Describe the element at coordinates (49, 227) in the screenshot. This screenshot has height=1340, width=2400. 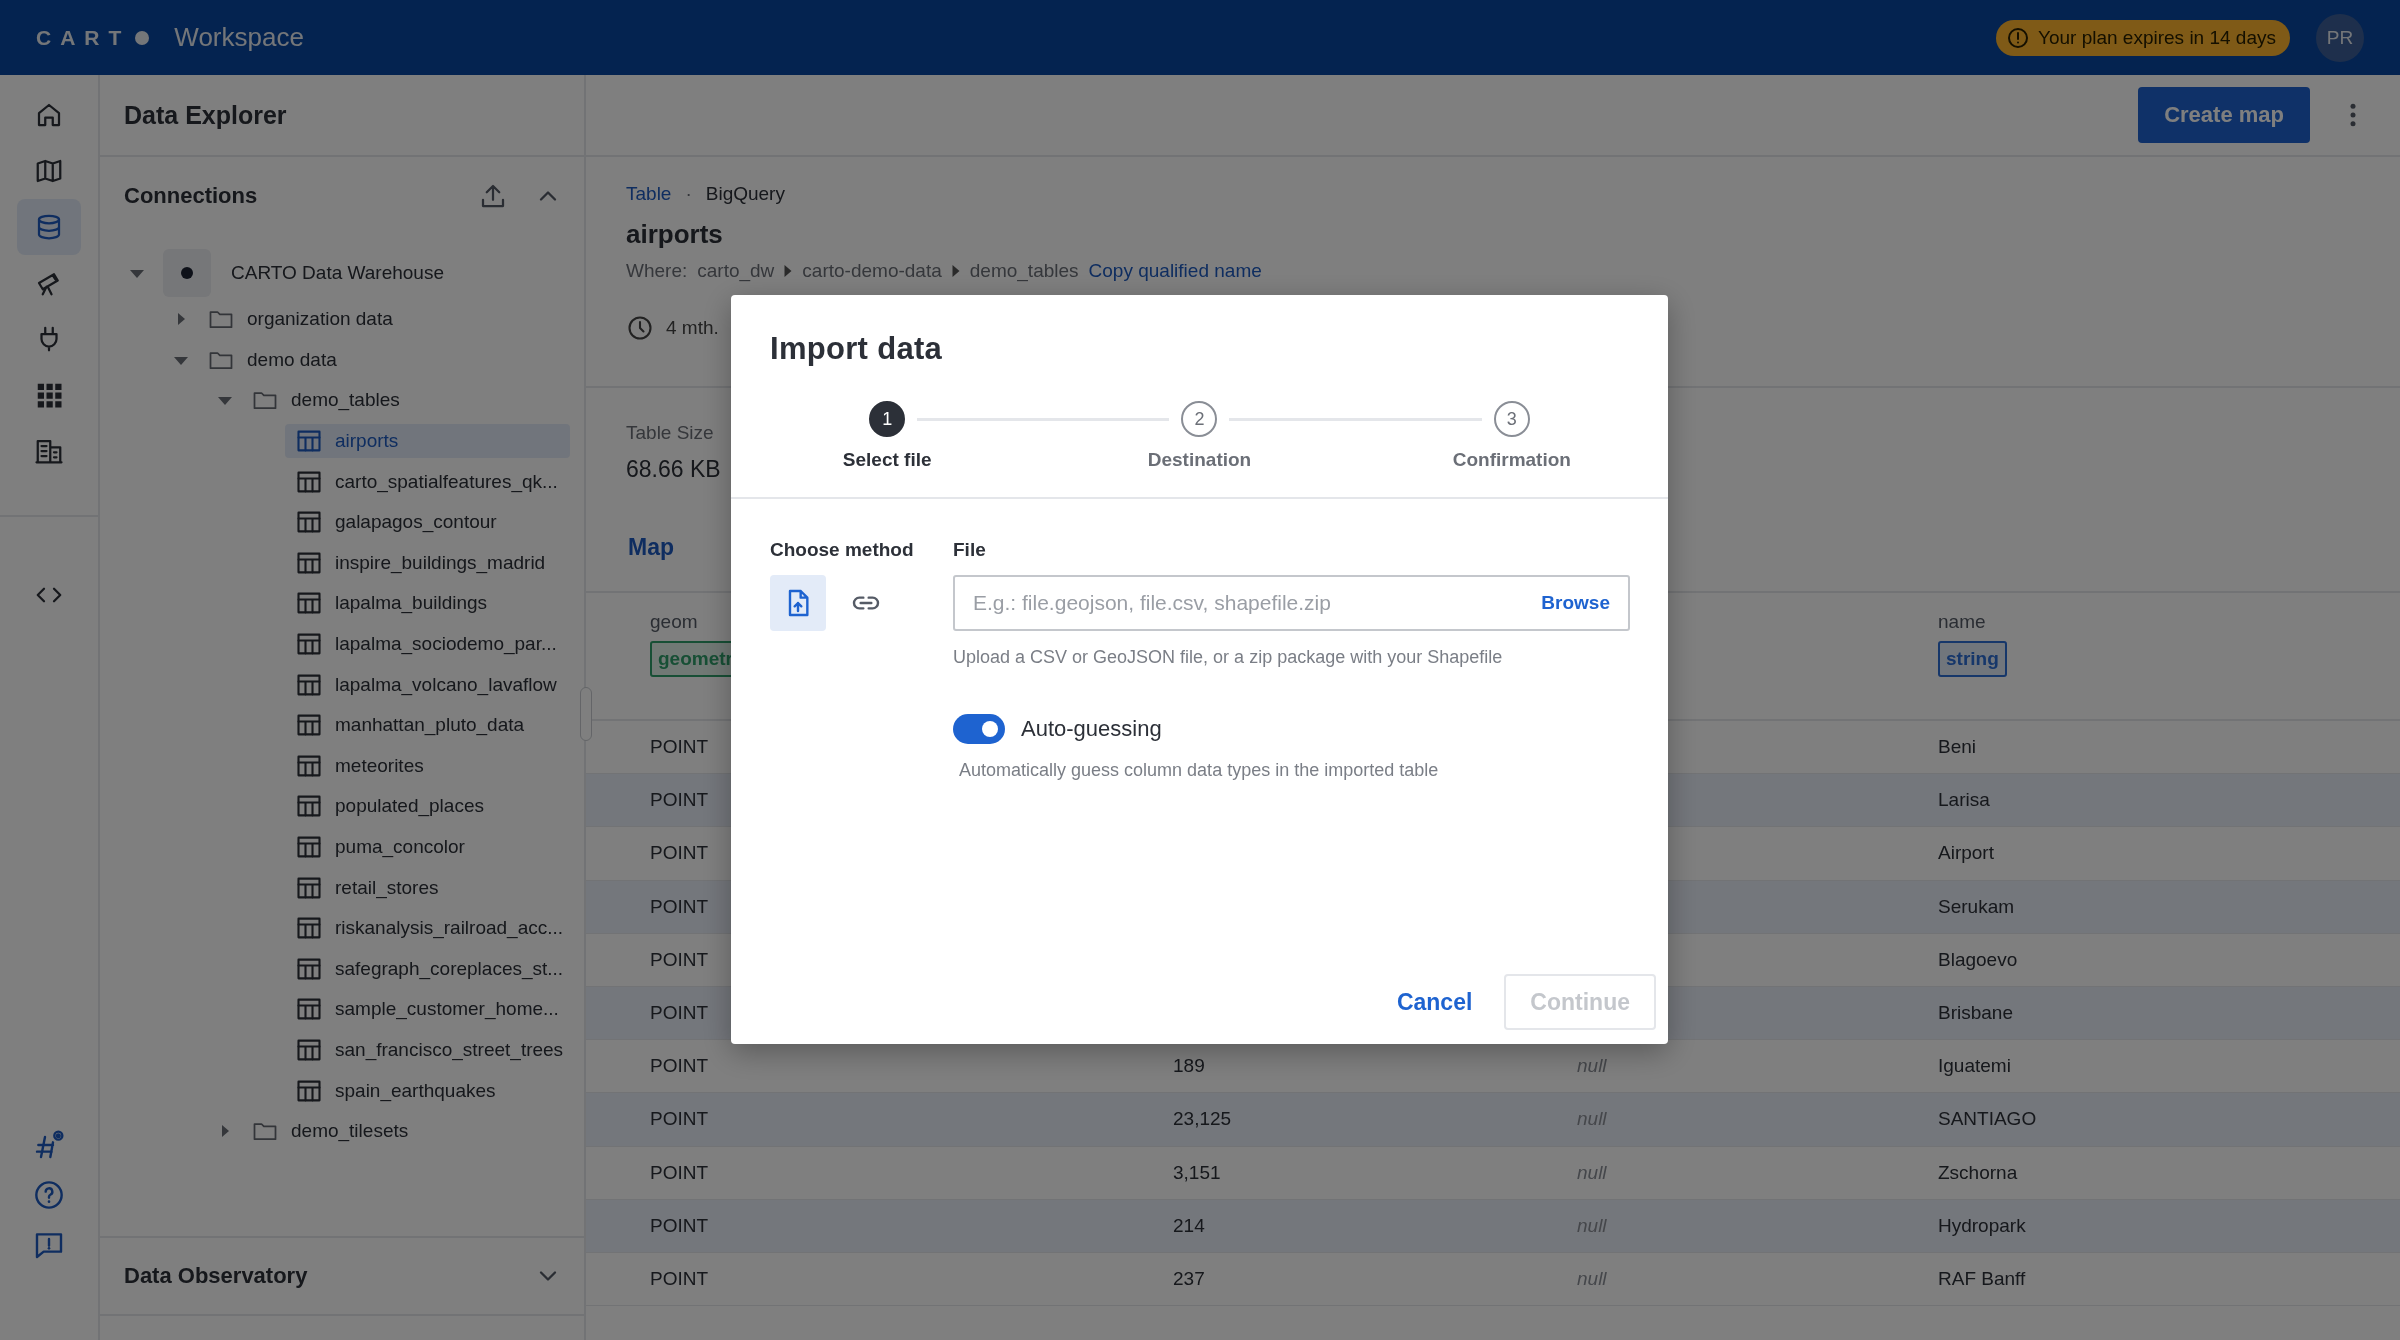
I see `nav-item` at that location.